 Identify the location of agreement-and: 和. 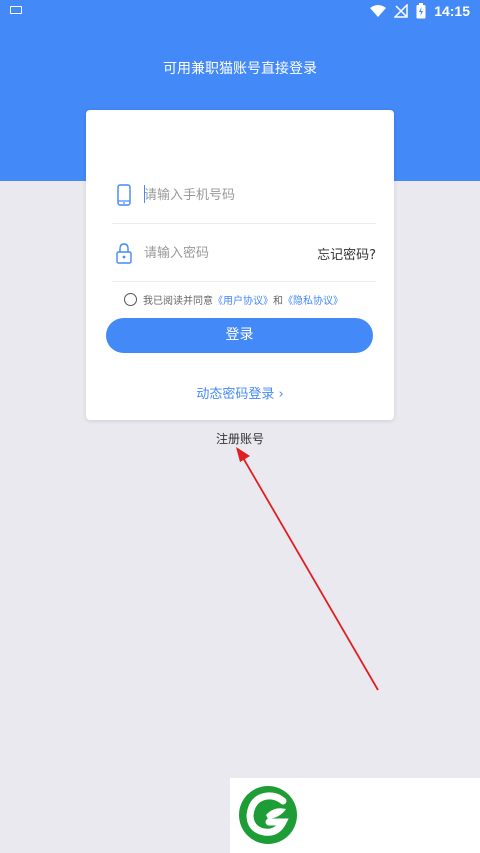
(278, 301).